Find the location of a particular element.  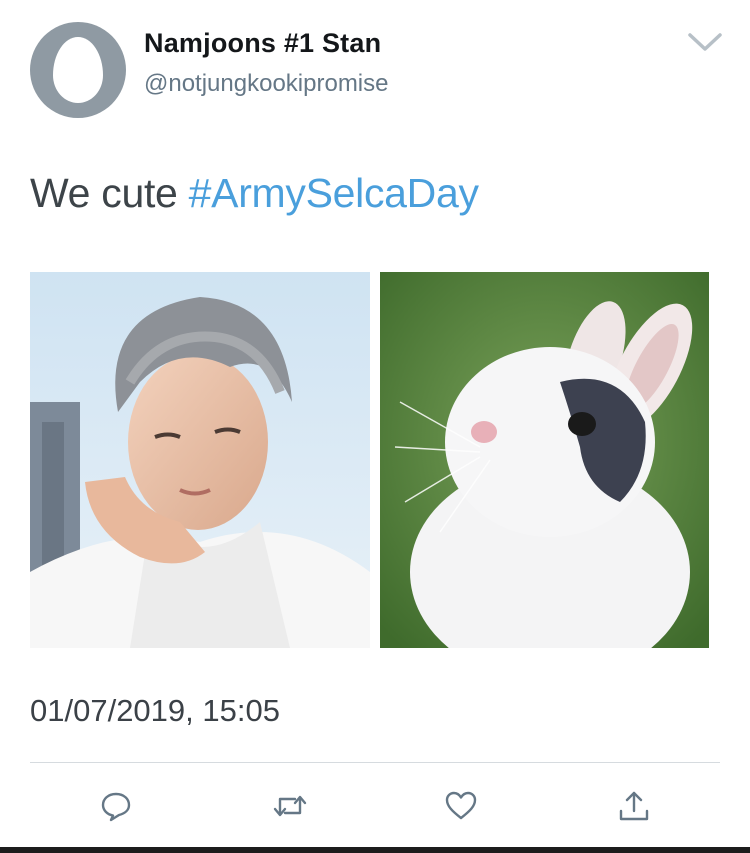

hashtag-link: #ArmySelcaDay is located at coordinates (334, 193).